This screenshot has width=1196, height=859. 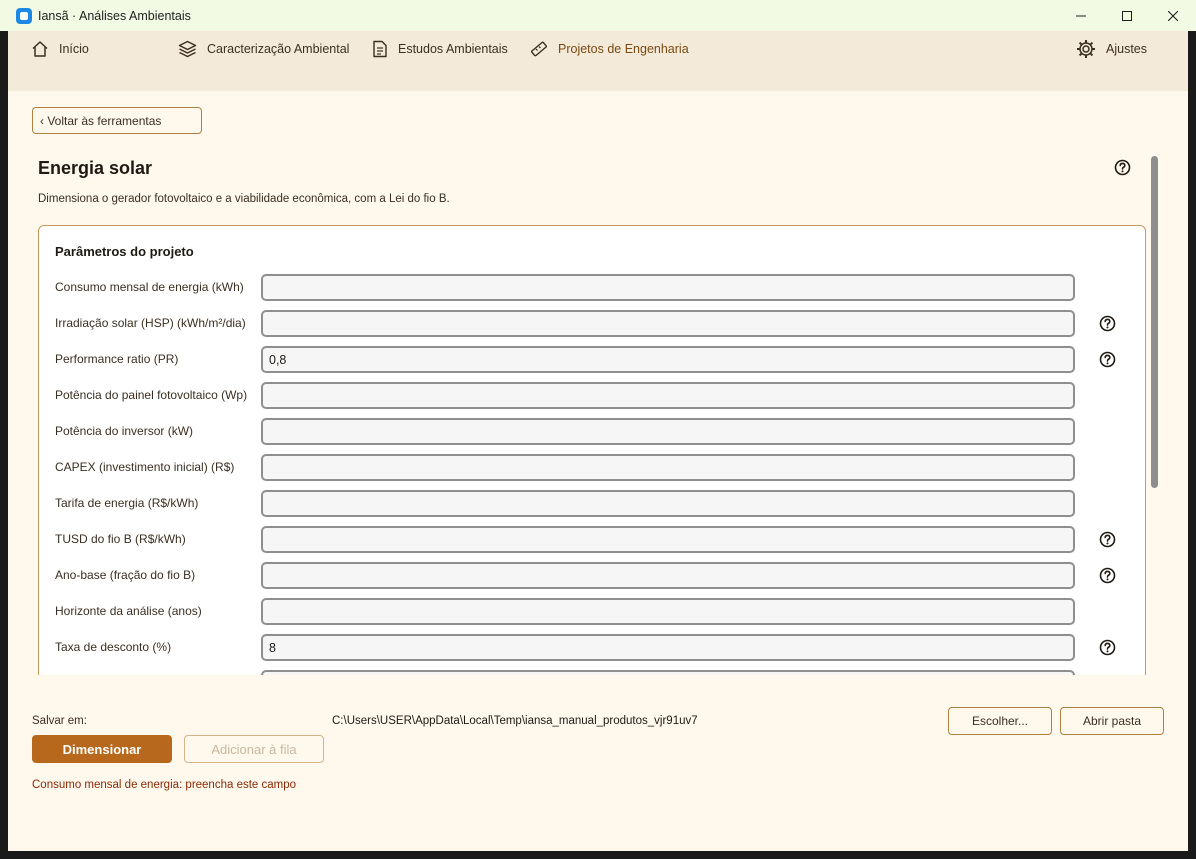 I want to click on close-icon, so click(x=1173, y=15).